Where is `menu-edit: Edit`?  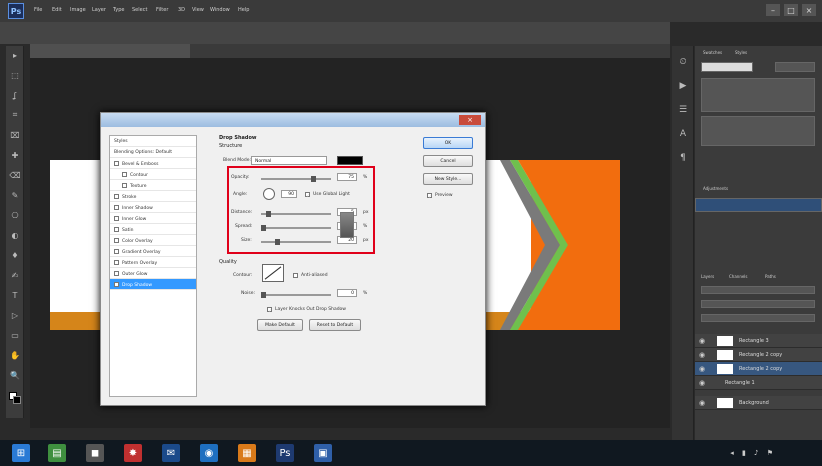
menu-edit: Edit is located at coordinates (57, 11).